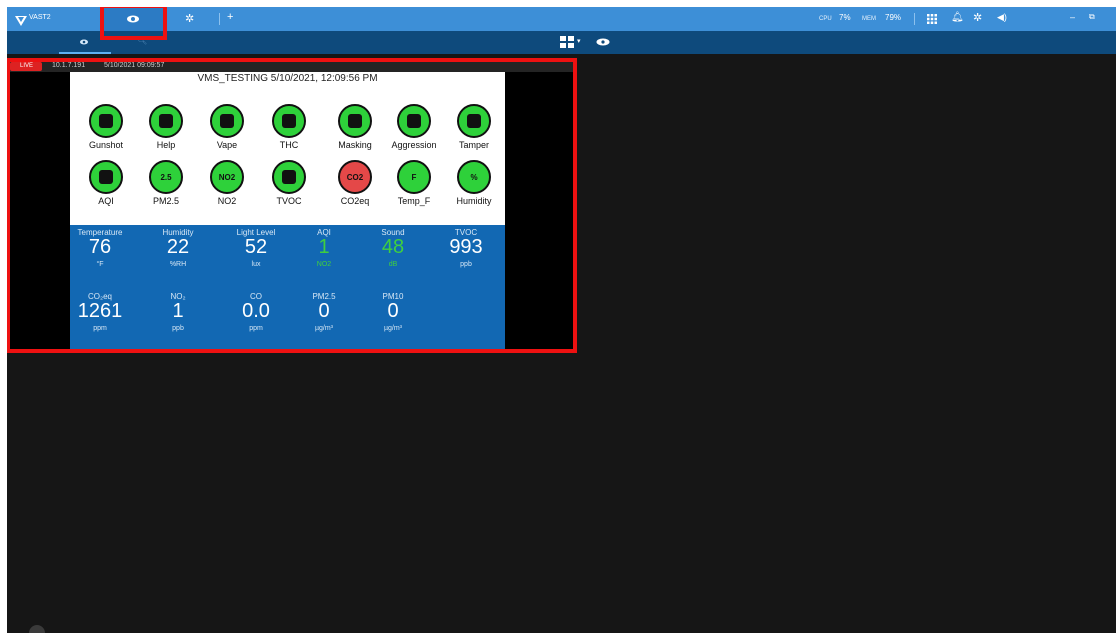 The image size is (1116, 633). What do you see at coordinates (1002, 17) in the screenshot?
I see `speaker-icon: ◀︎)` at bounding box center [1002, 17].